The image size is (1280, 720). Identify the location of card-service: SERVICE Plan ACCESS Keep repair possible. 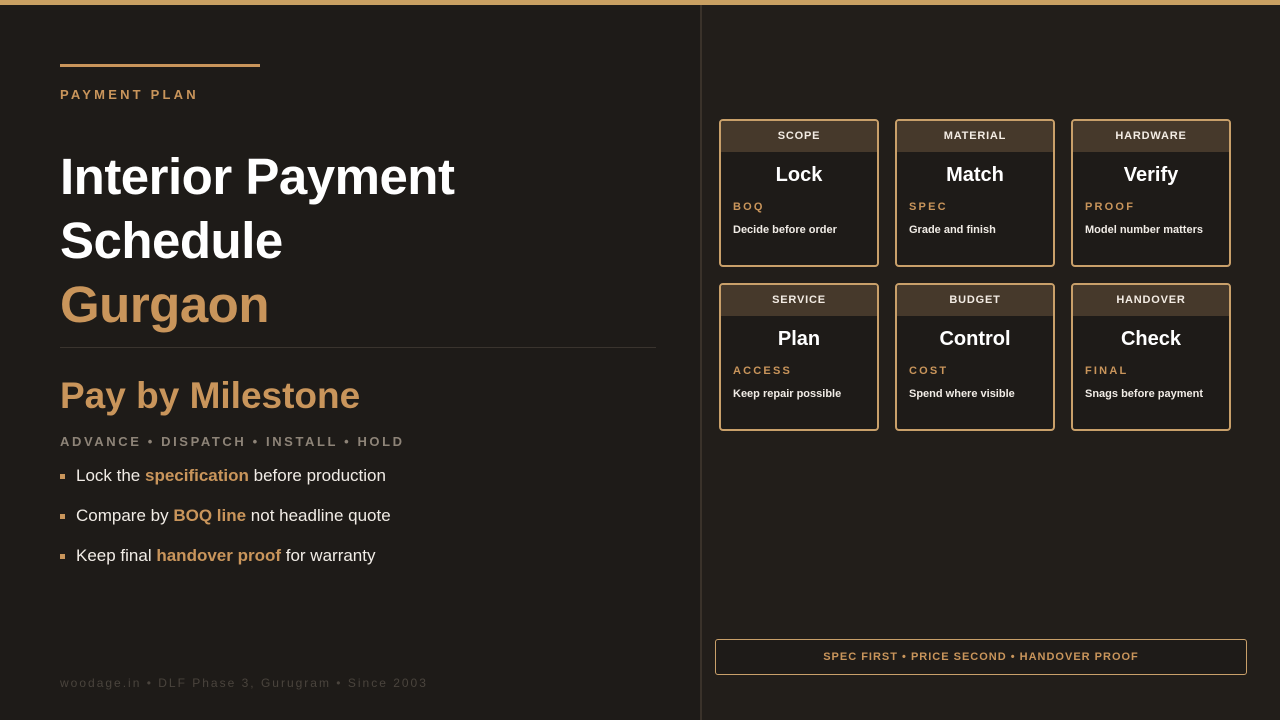
(799, 357).